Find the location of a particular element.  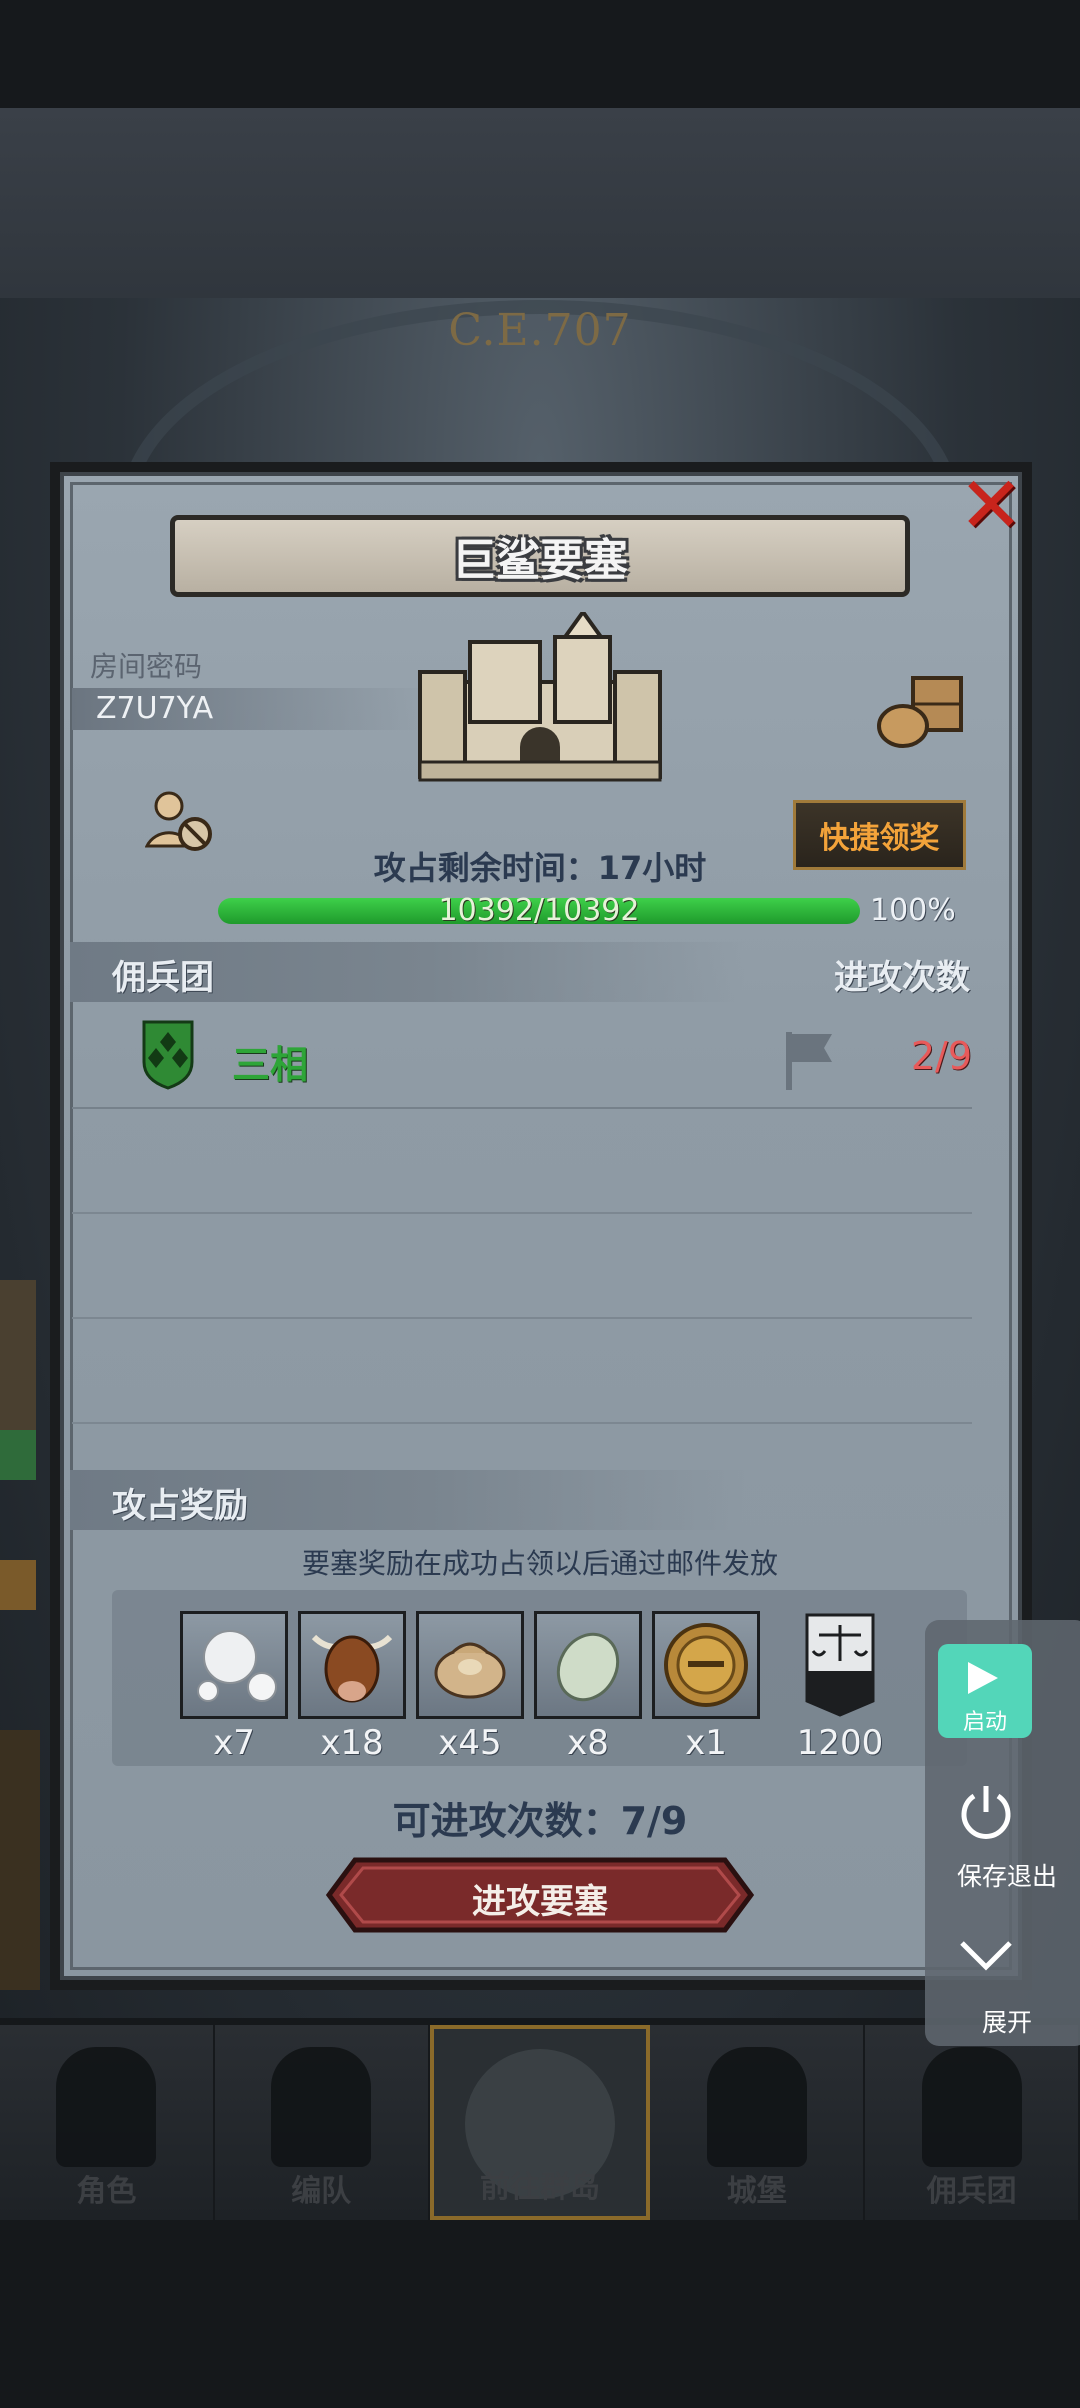

reward-qty: 1200 is located at coordinates (840, 1743).